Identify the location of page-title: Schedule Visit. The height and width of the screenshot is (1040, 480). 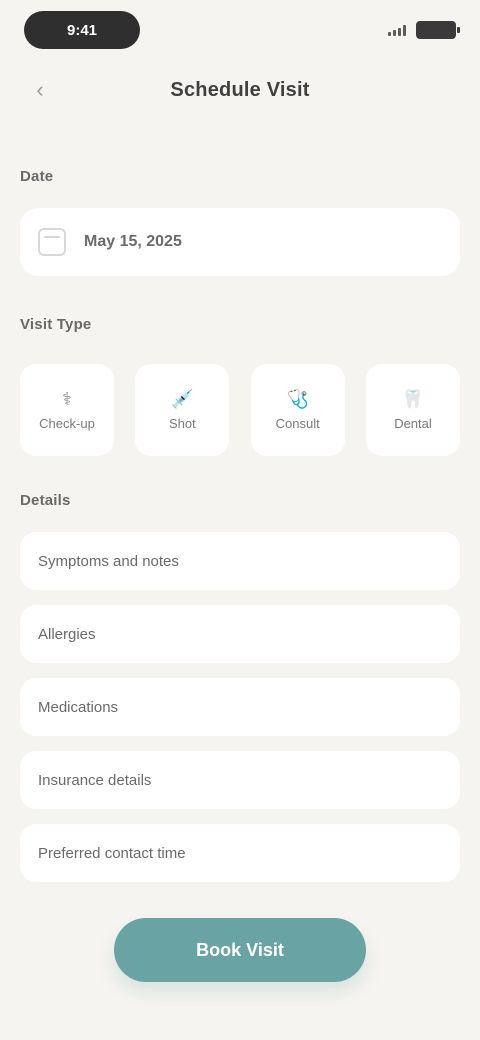
(240, 89).